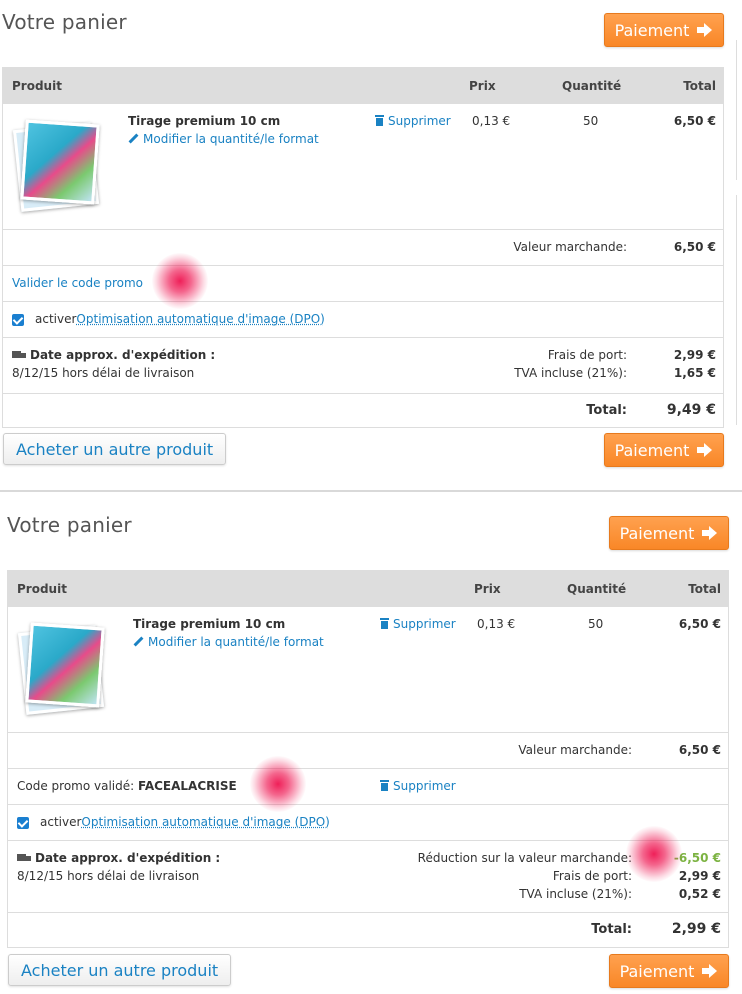 This screenshot has width=742, height=994. Describe the element at coordinates (42, 589) in the screenshot. I see `header-product: Produit` at that location.